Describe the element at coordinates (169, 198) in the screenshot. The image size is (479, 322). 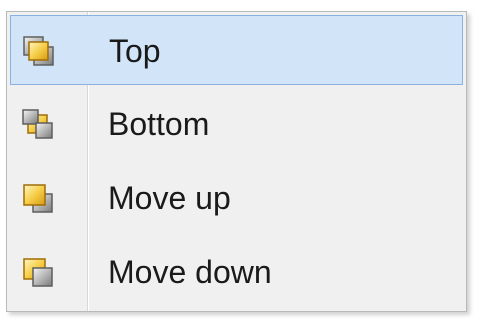
I see `menu-item-label: Move up` at that location.